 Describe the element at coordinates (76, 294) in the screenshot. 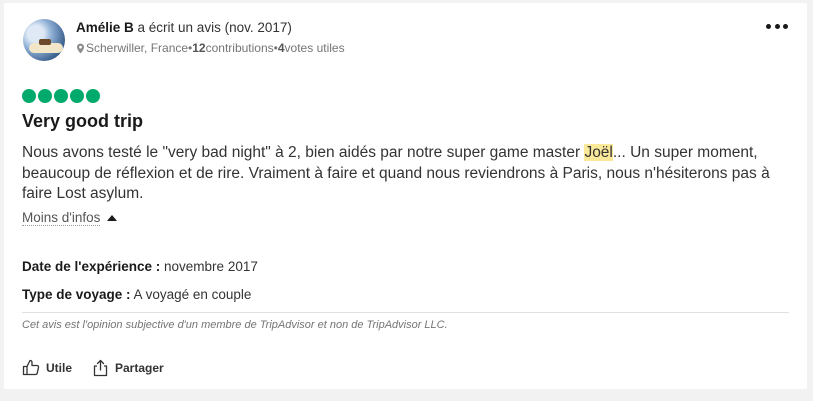

I see `trip-type-label: Type de voyage :` at that location.